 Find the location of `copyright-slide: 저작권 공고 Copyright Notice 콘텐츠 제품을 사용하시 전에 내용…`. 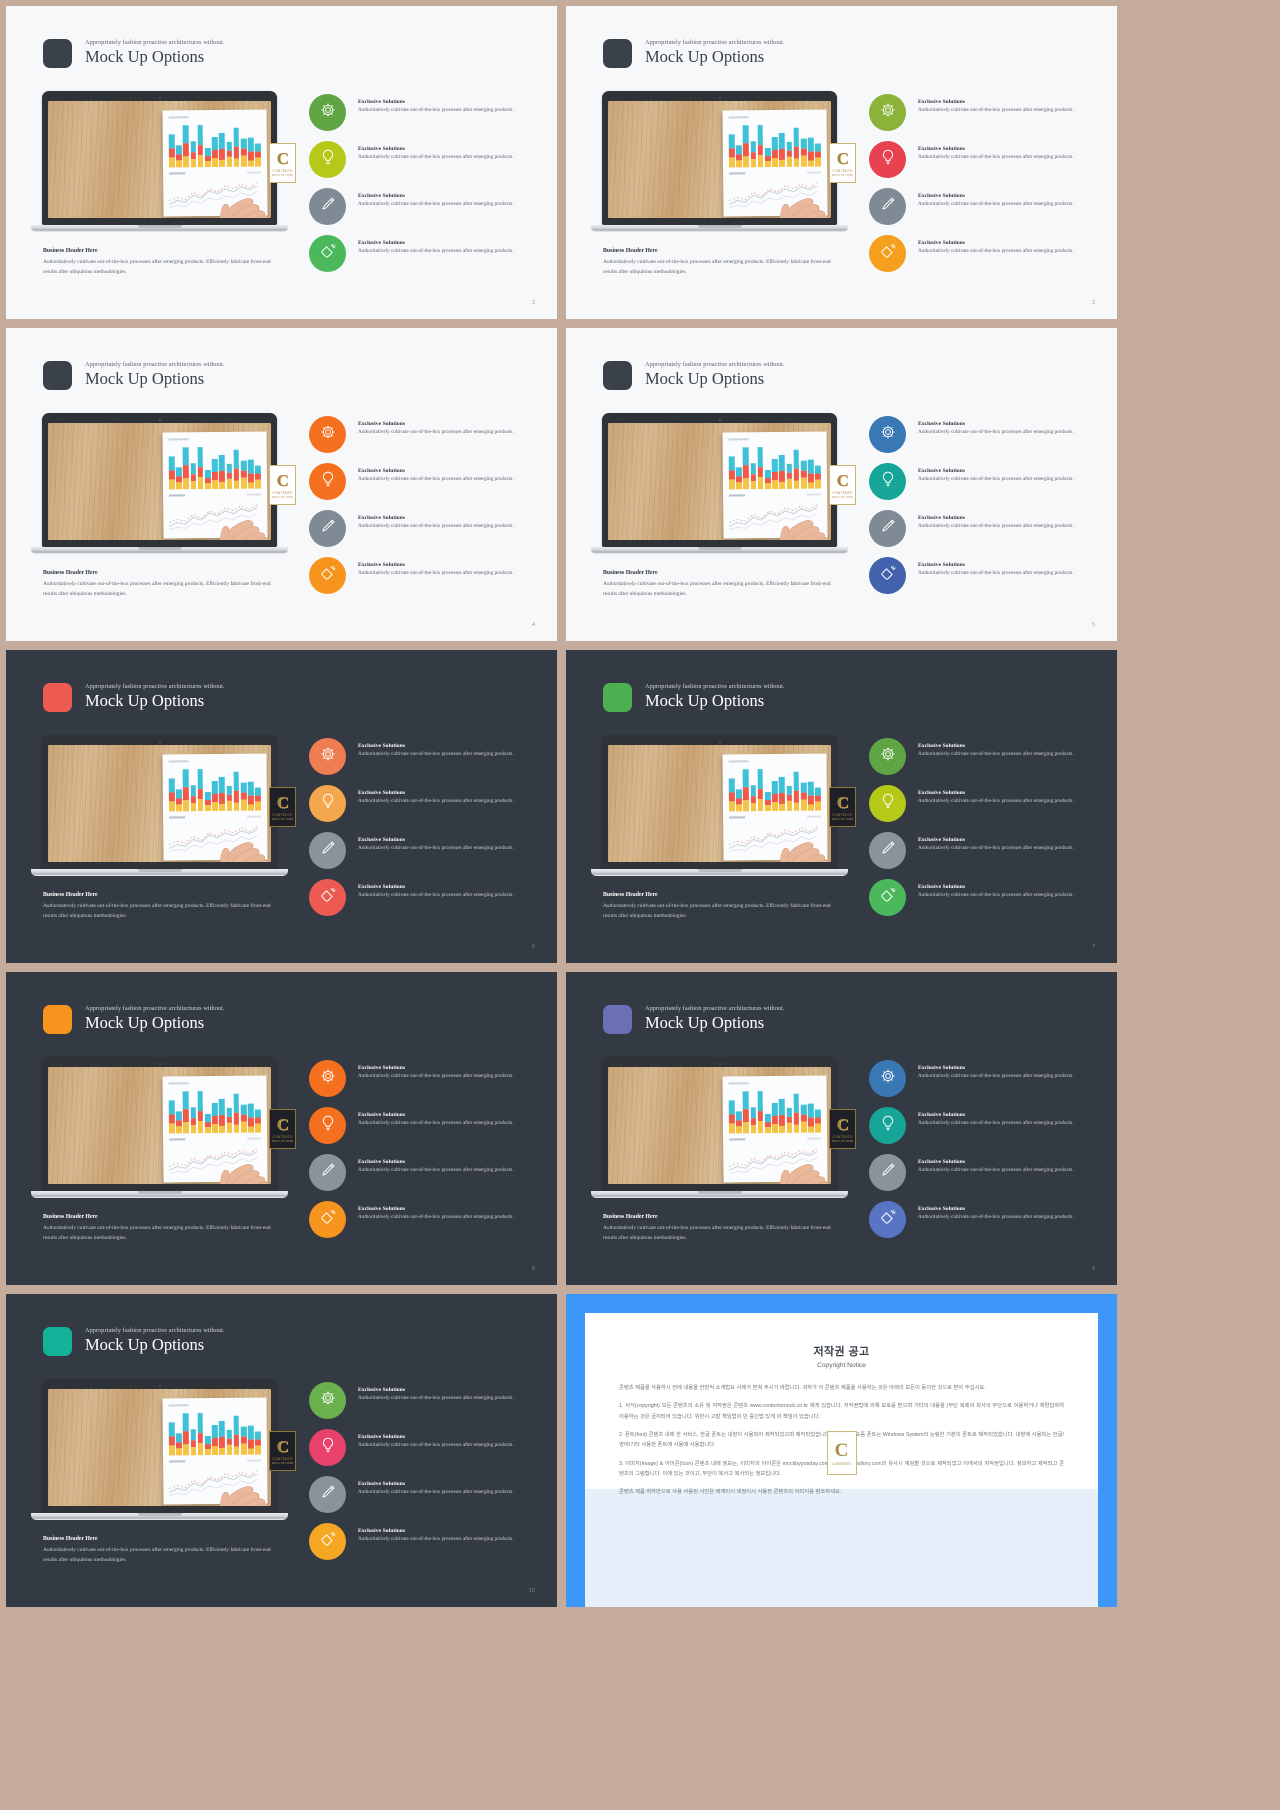

copyright-slide: 저작권 공고 Copyright Notice 콘텐츠 제품을 사용하시 전에 내용… is located at coordinates (841, 1450).